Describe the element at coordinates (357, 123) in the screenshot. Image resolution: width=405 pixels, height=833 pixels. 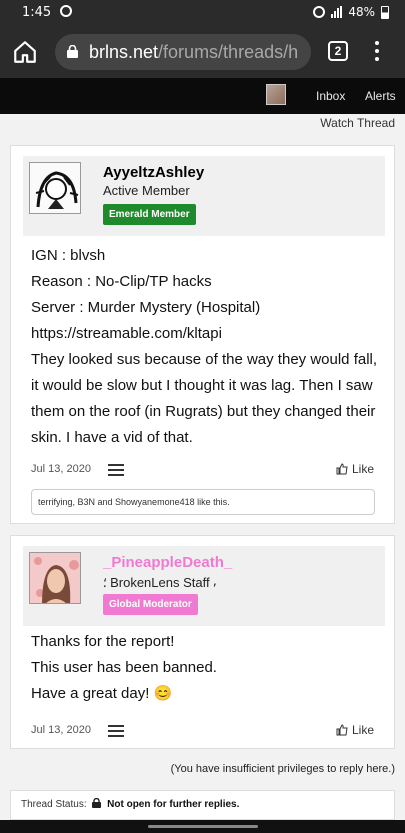
I see `watch-thread-link: Watch Thread` at that location.